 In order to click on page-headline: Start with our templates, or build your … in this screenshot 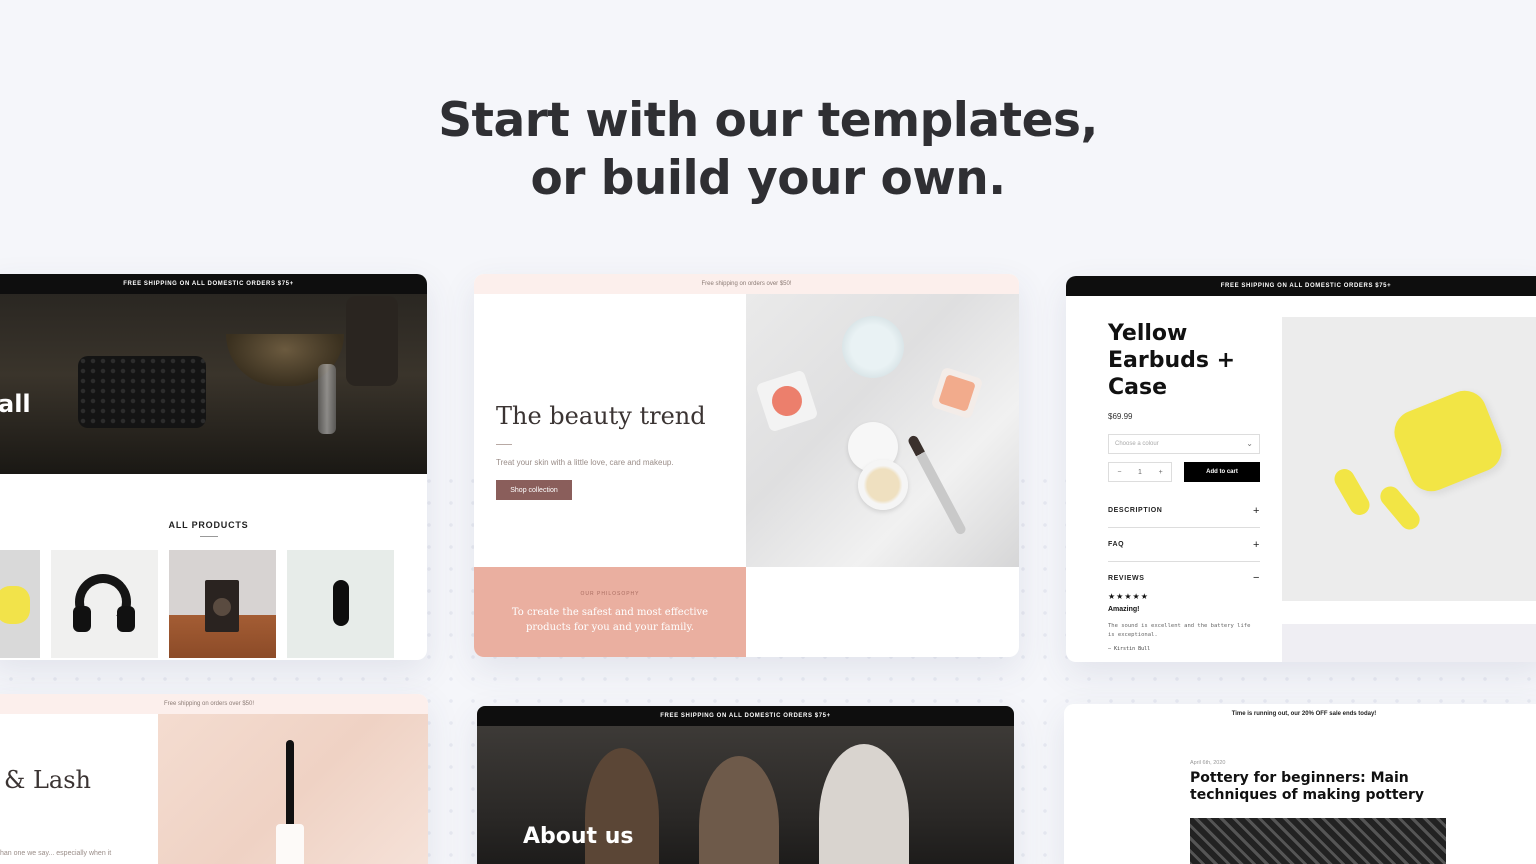, I will do `click(768, 150)`.